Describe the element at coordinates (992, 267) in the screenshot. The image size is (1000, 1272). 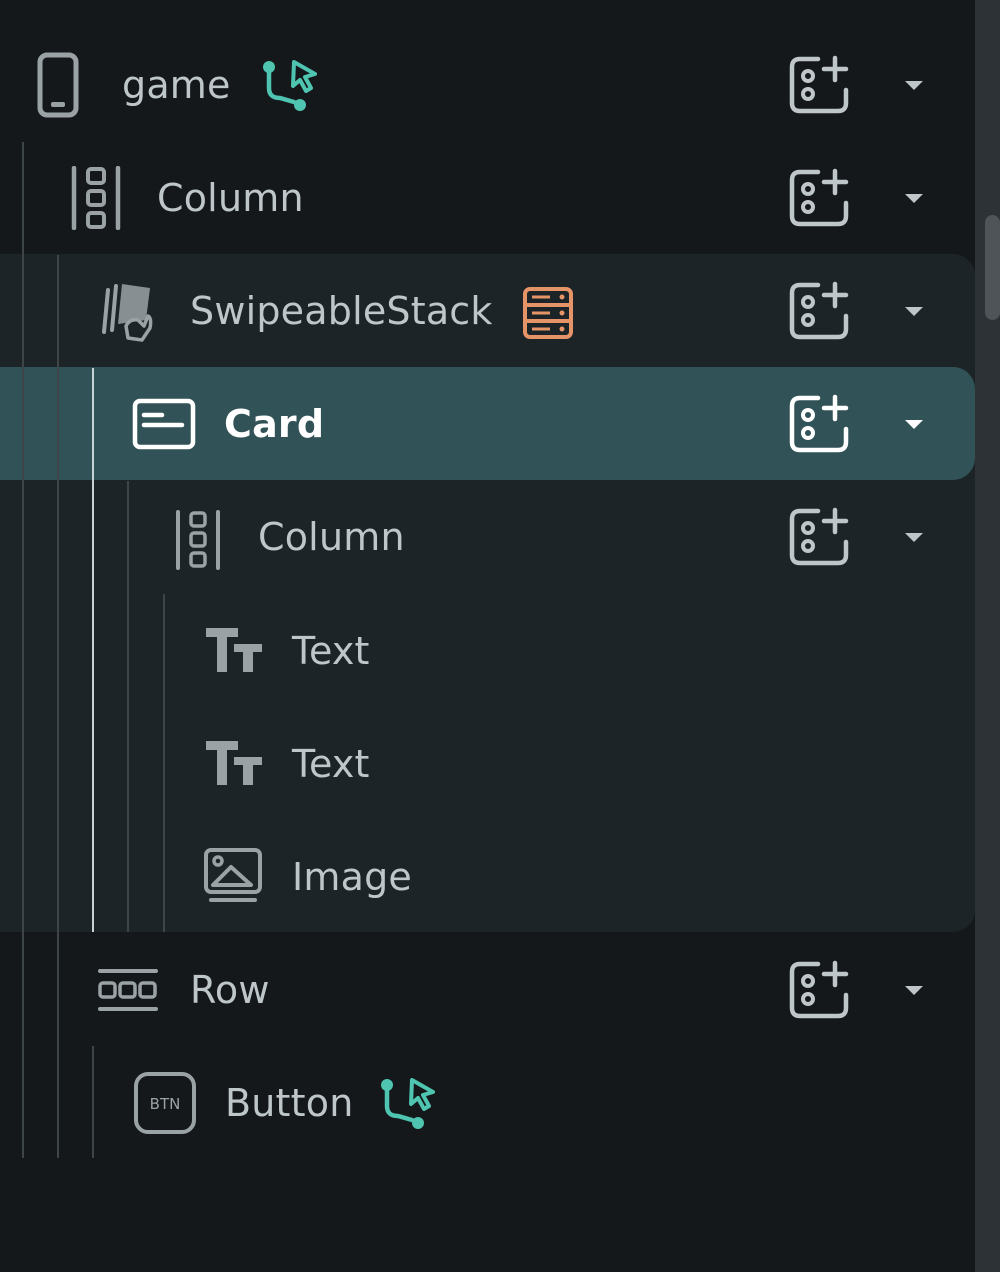
I see `scrollbar-thumb` at that location.